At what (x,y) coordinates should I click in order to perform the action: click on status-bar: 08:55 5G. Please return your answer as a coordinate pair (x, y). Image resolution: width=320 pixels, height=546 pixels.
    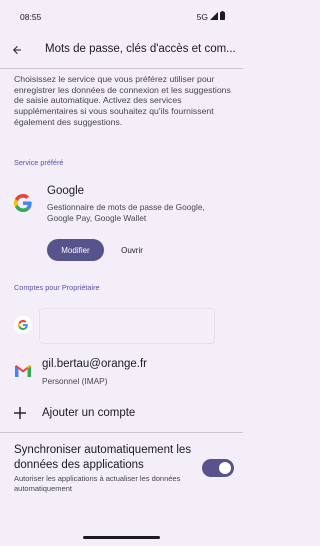
    Looking at the image, I should click on (121, 16).